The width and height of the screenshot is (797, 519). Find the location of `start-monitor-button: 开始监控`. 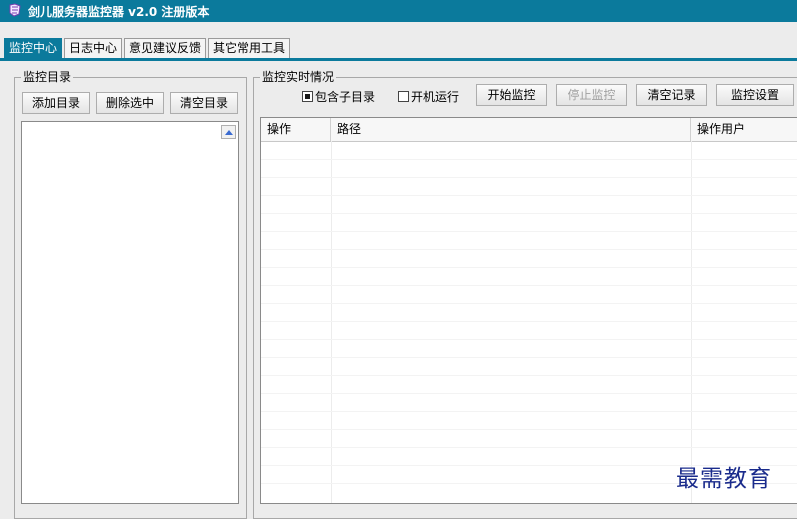

start-monitor-button: 开始监控 is located at coordinates (511, 95).